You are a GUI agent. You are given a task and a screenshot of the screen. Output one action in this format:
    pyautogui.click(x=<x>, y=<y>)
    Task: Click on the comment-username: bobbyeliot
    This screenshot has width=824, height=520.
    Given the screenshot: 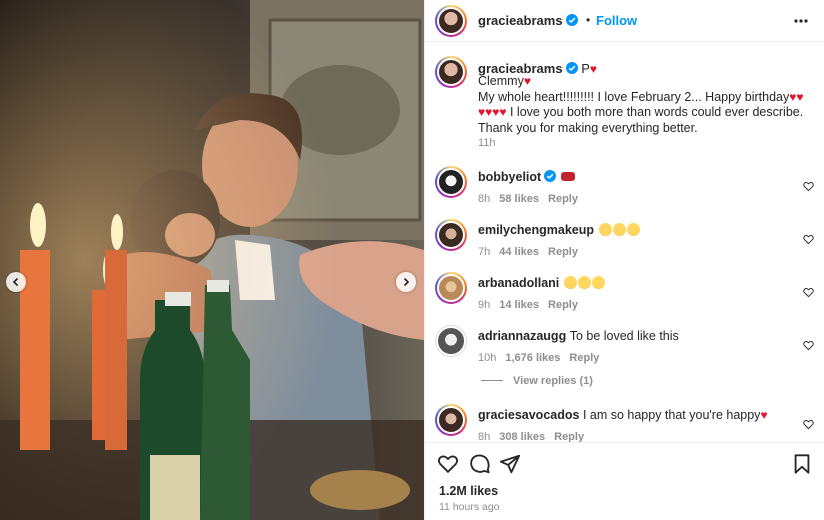 What is the action you would take?
    pyautogui.click(x=509, y=177)
    